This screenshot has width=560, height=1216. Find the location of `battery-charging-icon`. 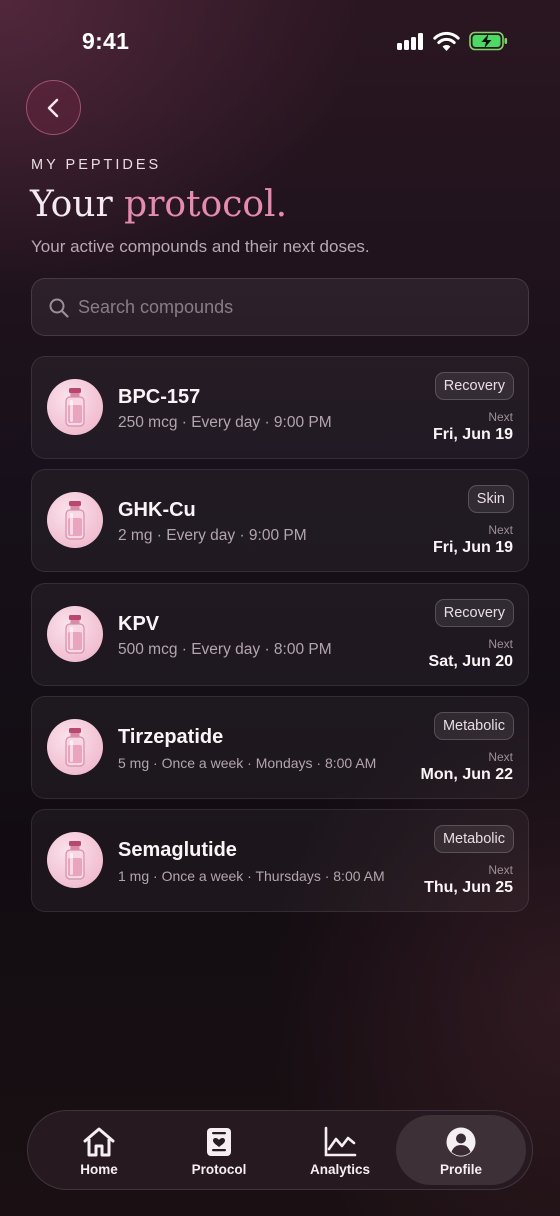

battery-charging-icon is located at coordinates (488, 41).